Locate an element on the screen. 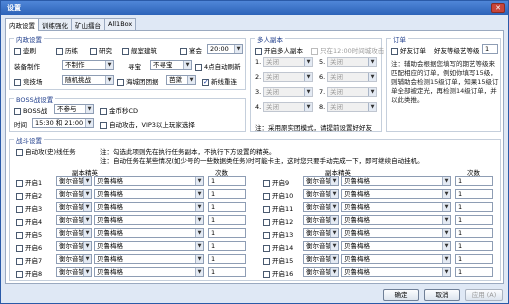 This screenshot has height=304, width=509. boss-checkbox: BOSS战 is located at coordinates (30, 110).